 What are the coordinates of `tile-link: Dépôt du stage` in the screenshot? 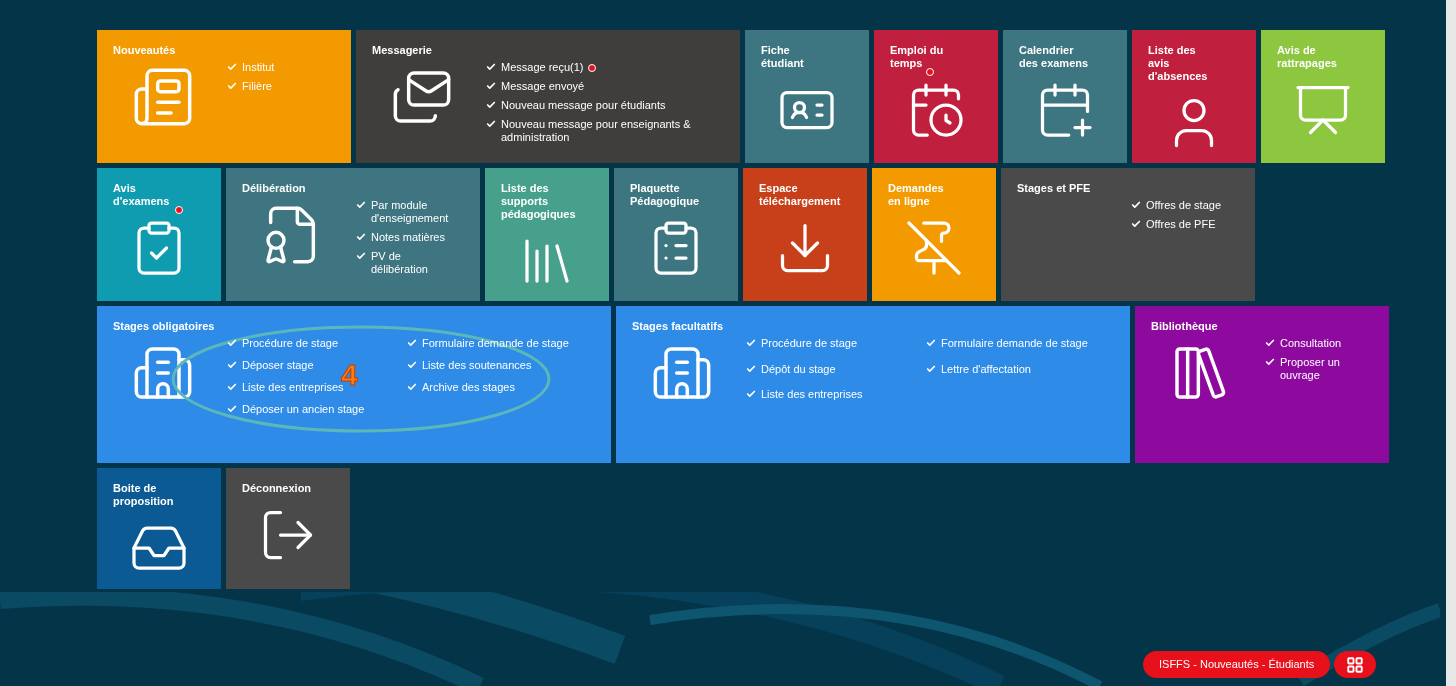 It's located at (798, 369).